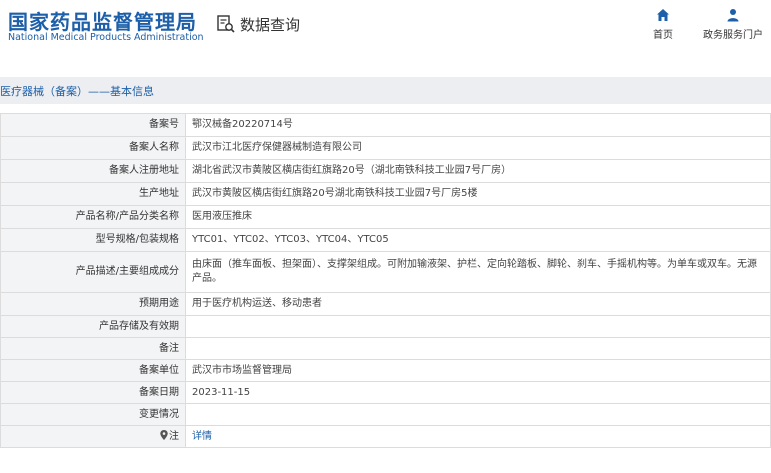  Describe the element at coordinates (663, 24) in the screenshot. I see `nav-home: 首页` at that location.